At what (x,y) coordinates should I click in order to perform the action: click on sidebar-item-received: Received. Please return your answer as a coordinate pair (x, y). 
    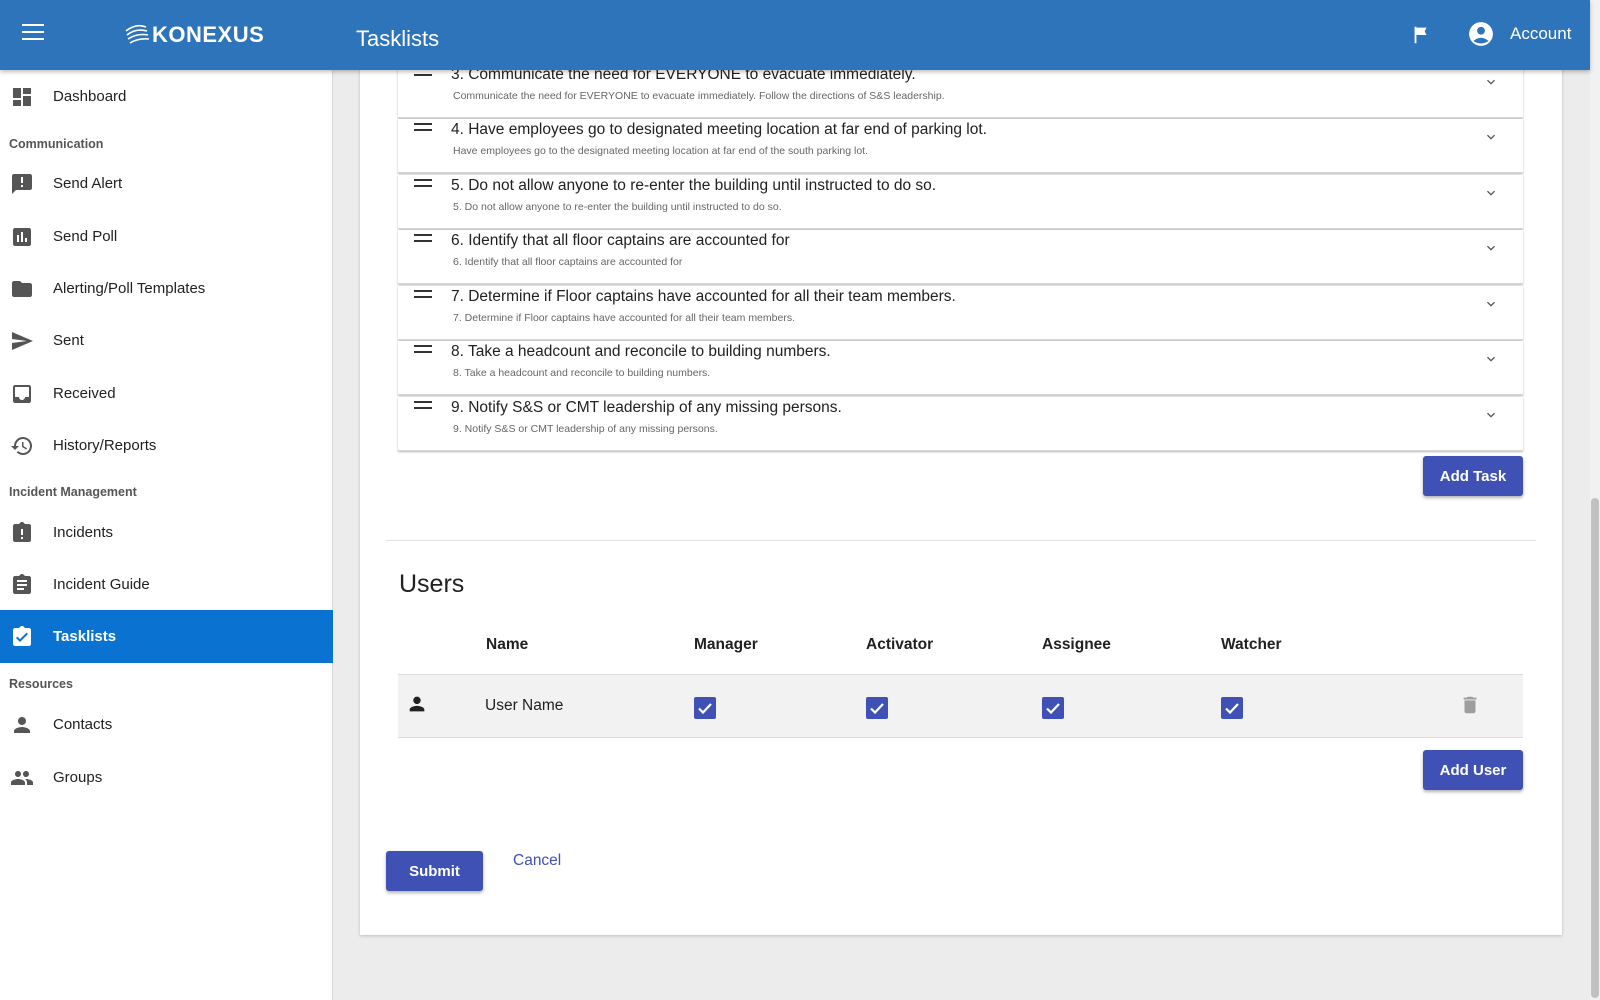
    Looking at the image, I should click on (166, 393).